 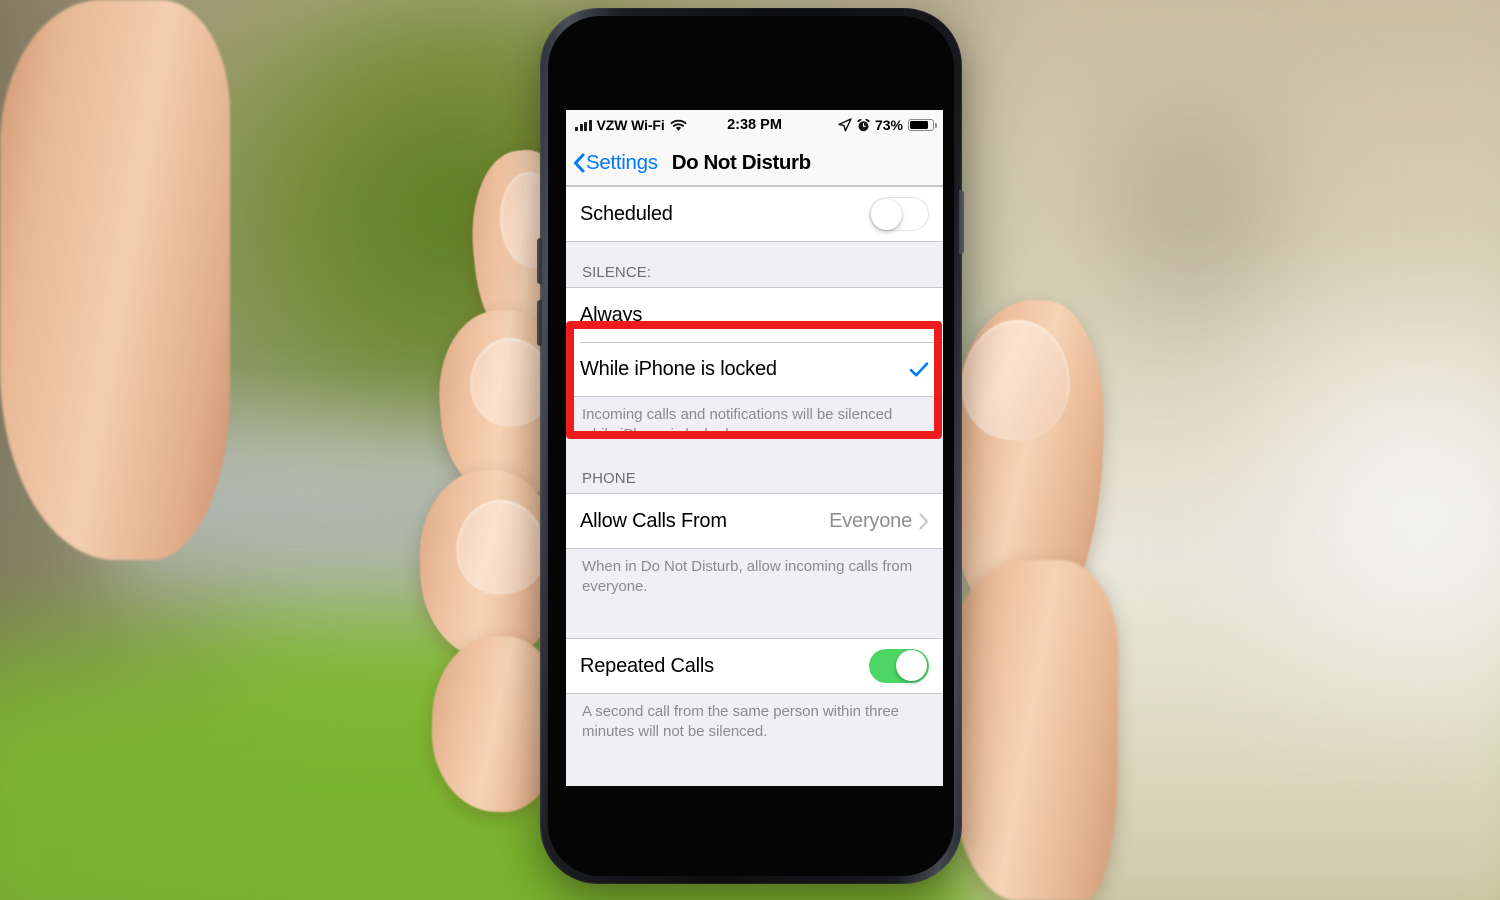 I want to click on row-allow-calls-right: Everyone, so click(x=879, y=521).